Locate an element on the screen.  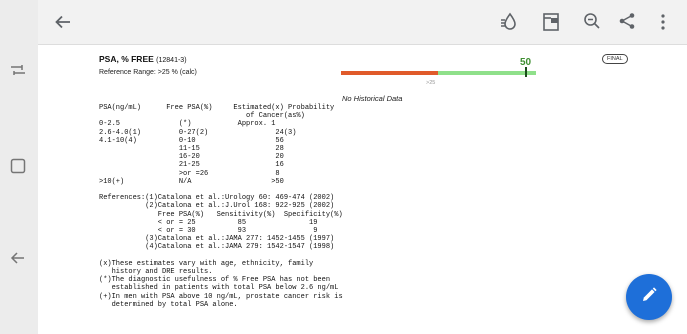
edit-fab-button is located at coordinates (649, 297).